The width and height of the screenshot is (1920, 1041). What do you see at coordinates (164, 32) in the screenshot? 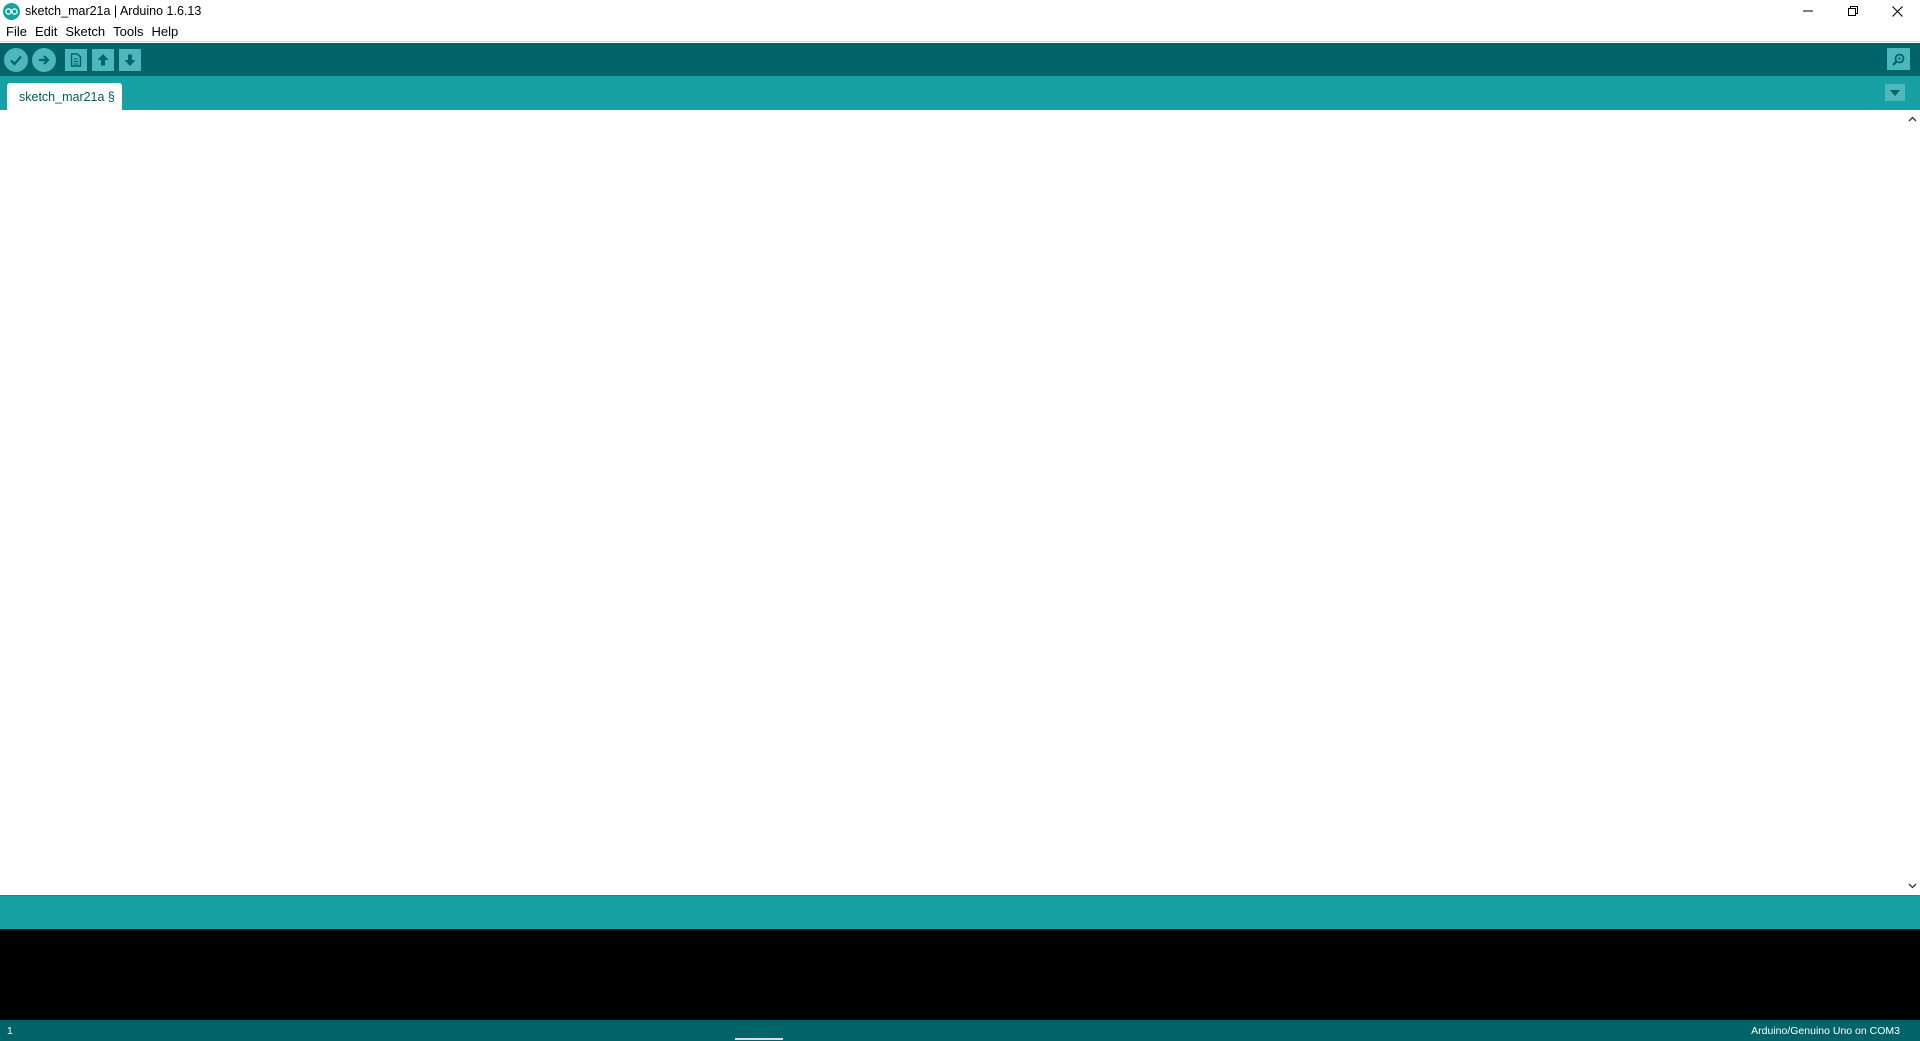
I see `menu-help: Help` at bounding box center [164, 32].